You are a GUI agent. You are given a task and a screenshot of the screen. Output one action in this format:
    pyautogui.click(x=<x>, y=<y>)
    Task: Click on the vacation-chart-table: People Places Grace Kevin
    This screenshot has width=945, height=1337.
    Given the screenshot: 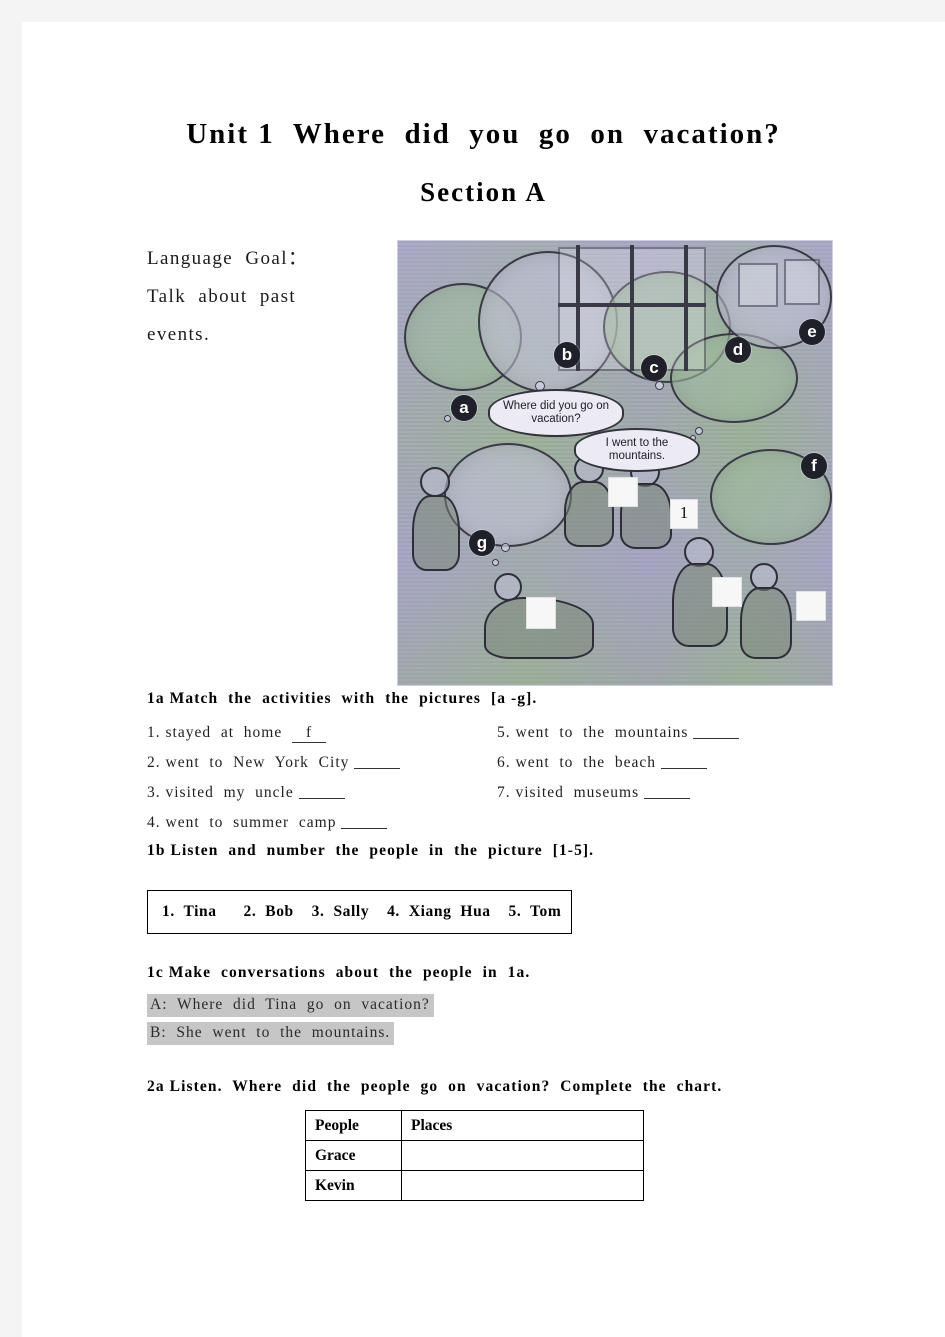 What is the action you would take?
    pyautogui.click(x=474, y=1155)
    